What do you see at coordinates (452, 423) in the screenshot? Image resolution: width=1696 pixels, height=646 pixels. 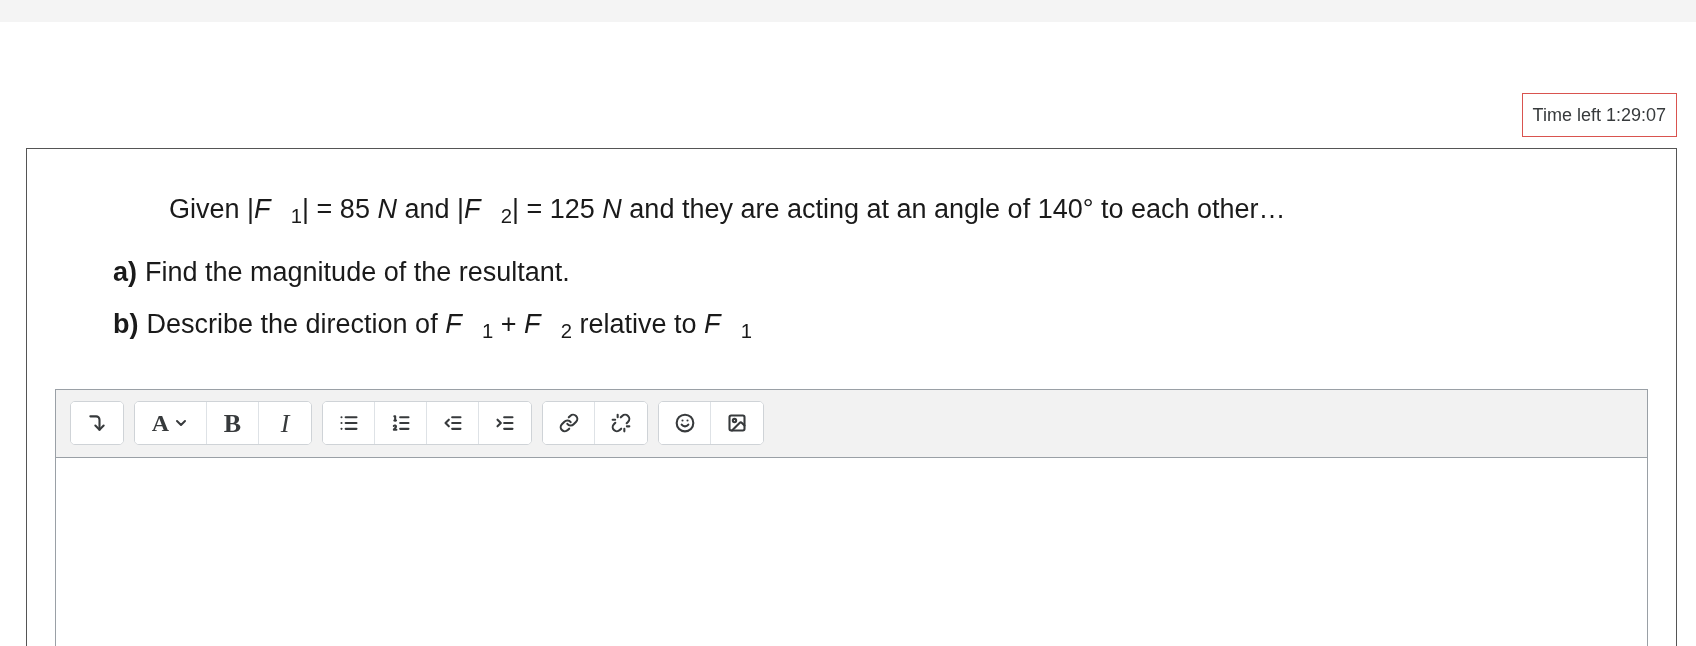 I see `outdent-icon` at bounding box center [452, 423].